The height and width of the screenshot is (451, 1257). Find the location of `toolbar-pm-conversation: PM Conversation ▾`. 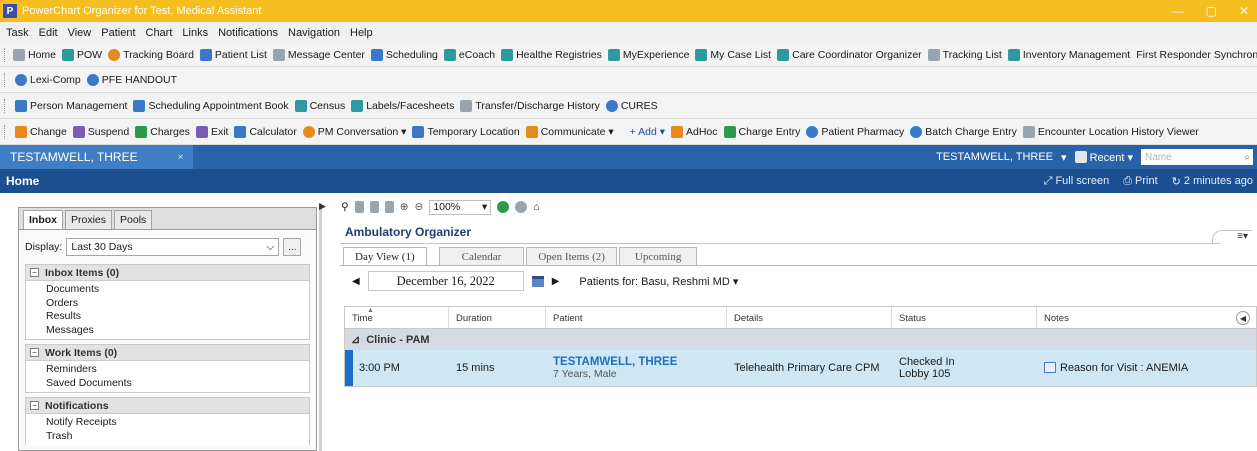

toolbar-pm-conversation: PM Conversation ▾ is located at coordinates (354, 131).